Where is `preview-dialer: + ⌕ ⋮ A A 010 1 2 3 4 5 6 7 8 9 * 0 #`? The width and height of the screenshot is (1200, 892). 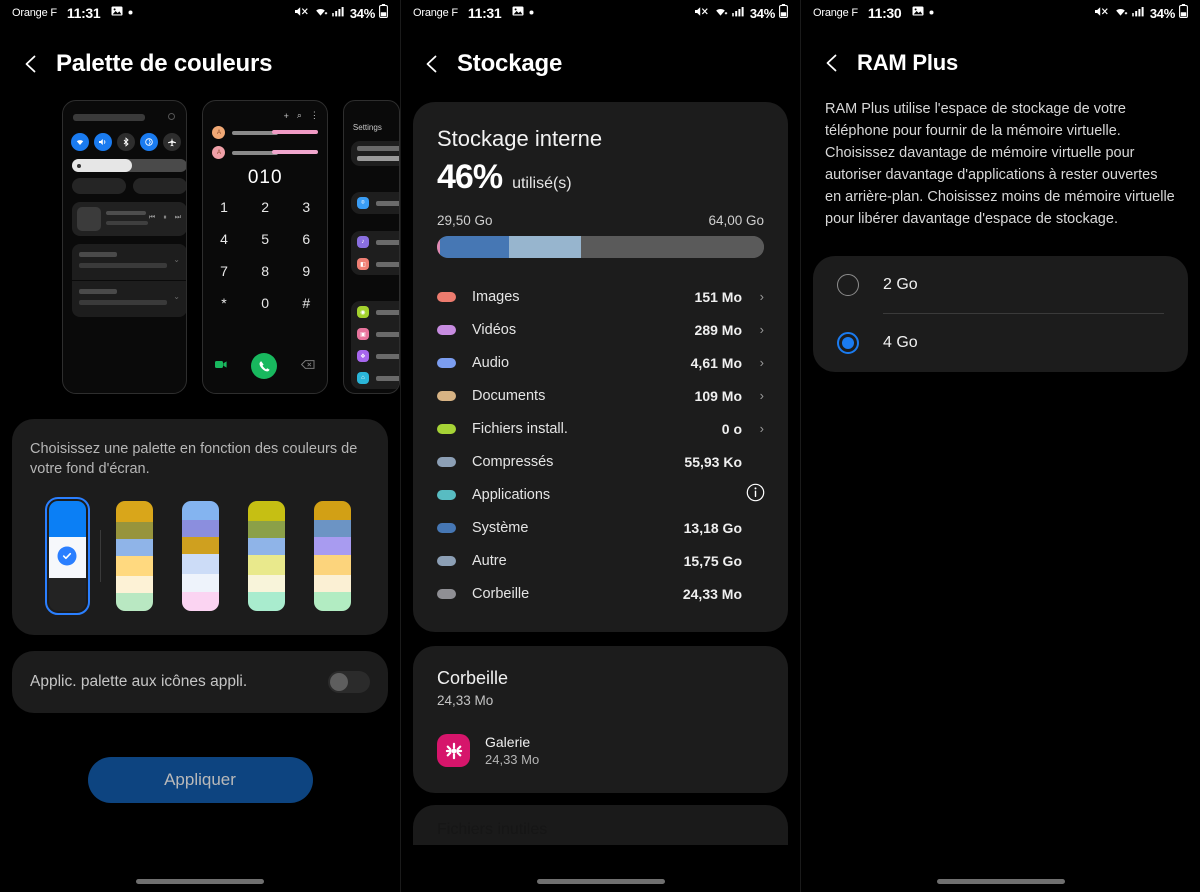
preview-dialer: + ⌕ ⋮ A A 010 1 2 3 4 5 6 7 8 9 * 0 # is located at coordinates (265, 247).